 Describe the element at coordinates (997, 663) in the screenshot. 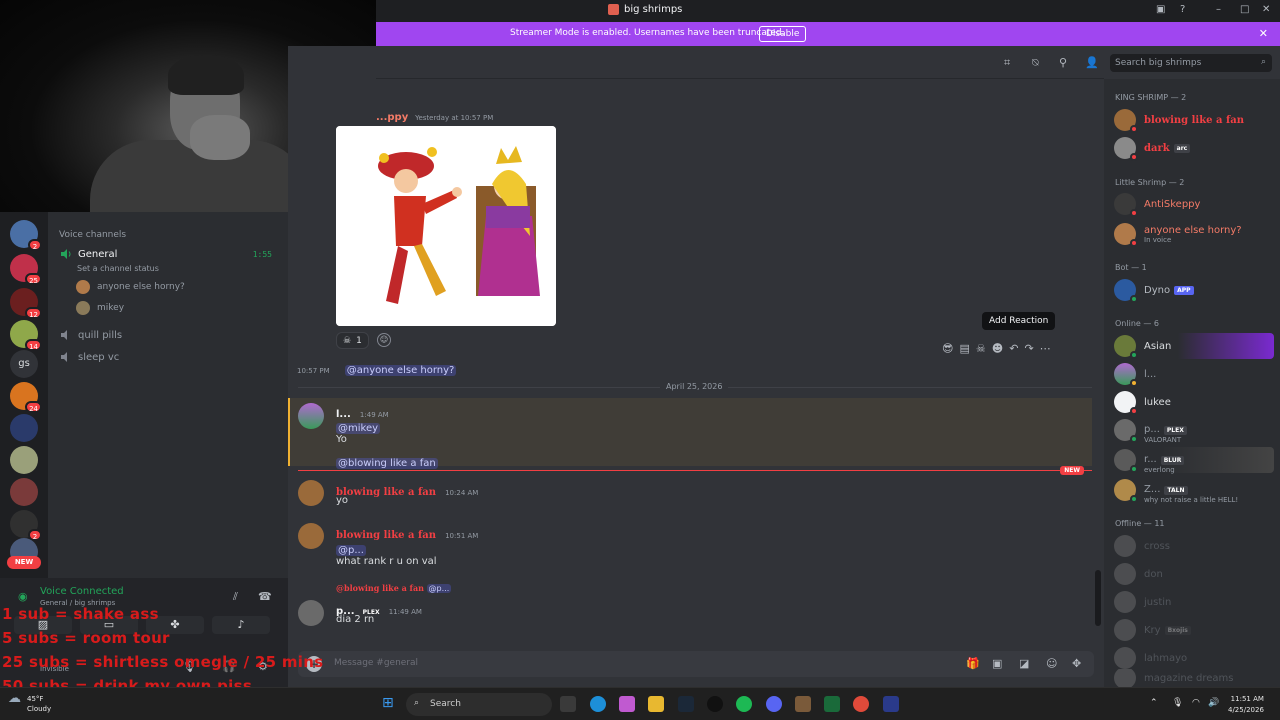

I see `gif-icon: ▣` at that location.